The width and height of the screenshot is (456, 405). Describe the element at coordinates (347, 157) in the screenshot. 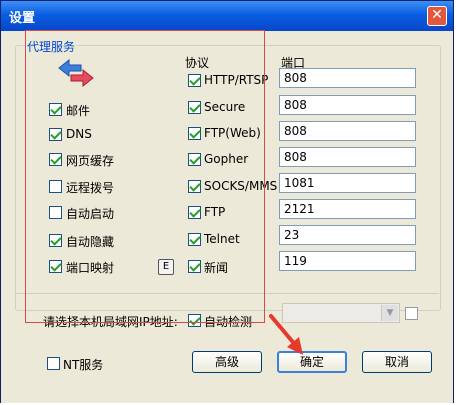

I see `gopher-port-field: 808` at that location.